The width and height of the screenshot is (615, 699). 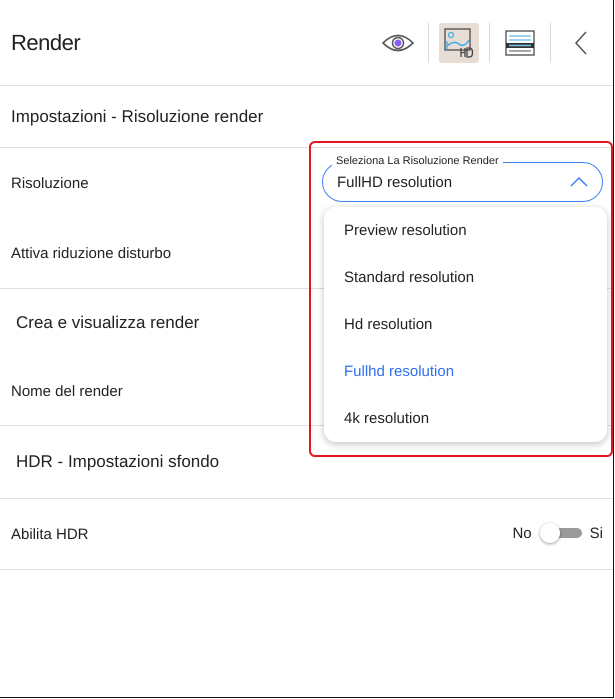 I want to click on eye-icon, so click(x=398, y=43).